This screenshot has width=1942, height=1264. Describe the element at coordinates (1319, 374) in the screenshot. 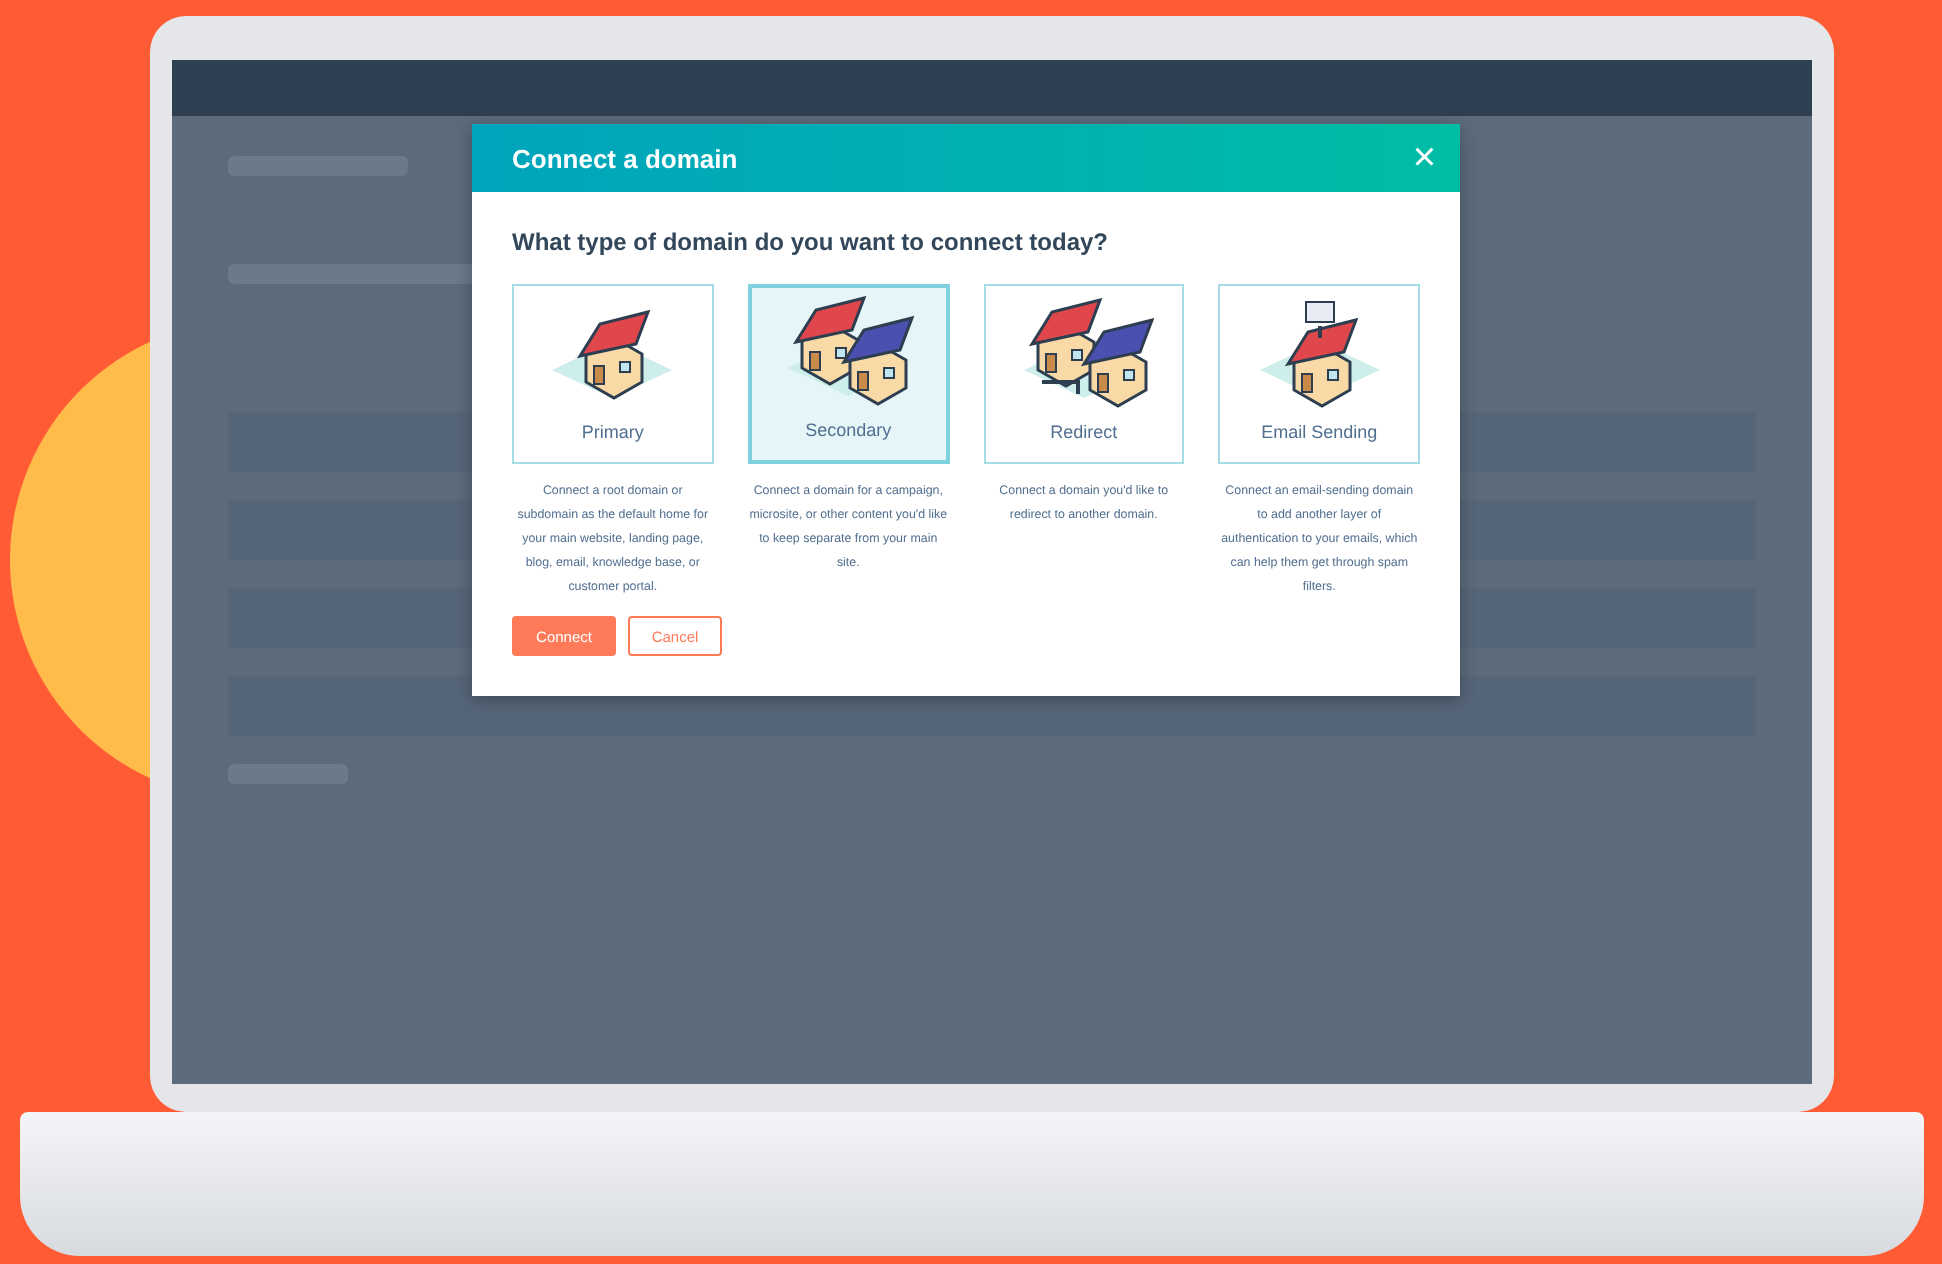

I see `domain-type-option: Email Sending` at that location.